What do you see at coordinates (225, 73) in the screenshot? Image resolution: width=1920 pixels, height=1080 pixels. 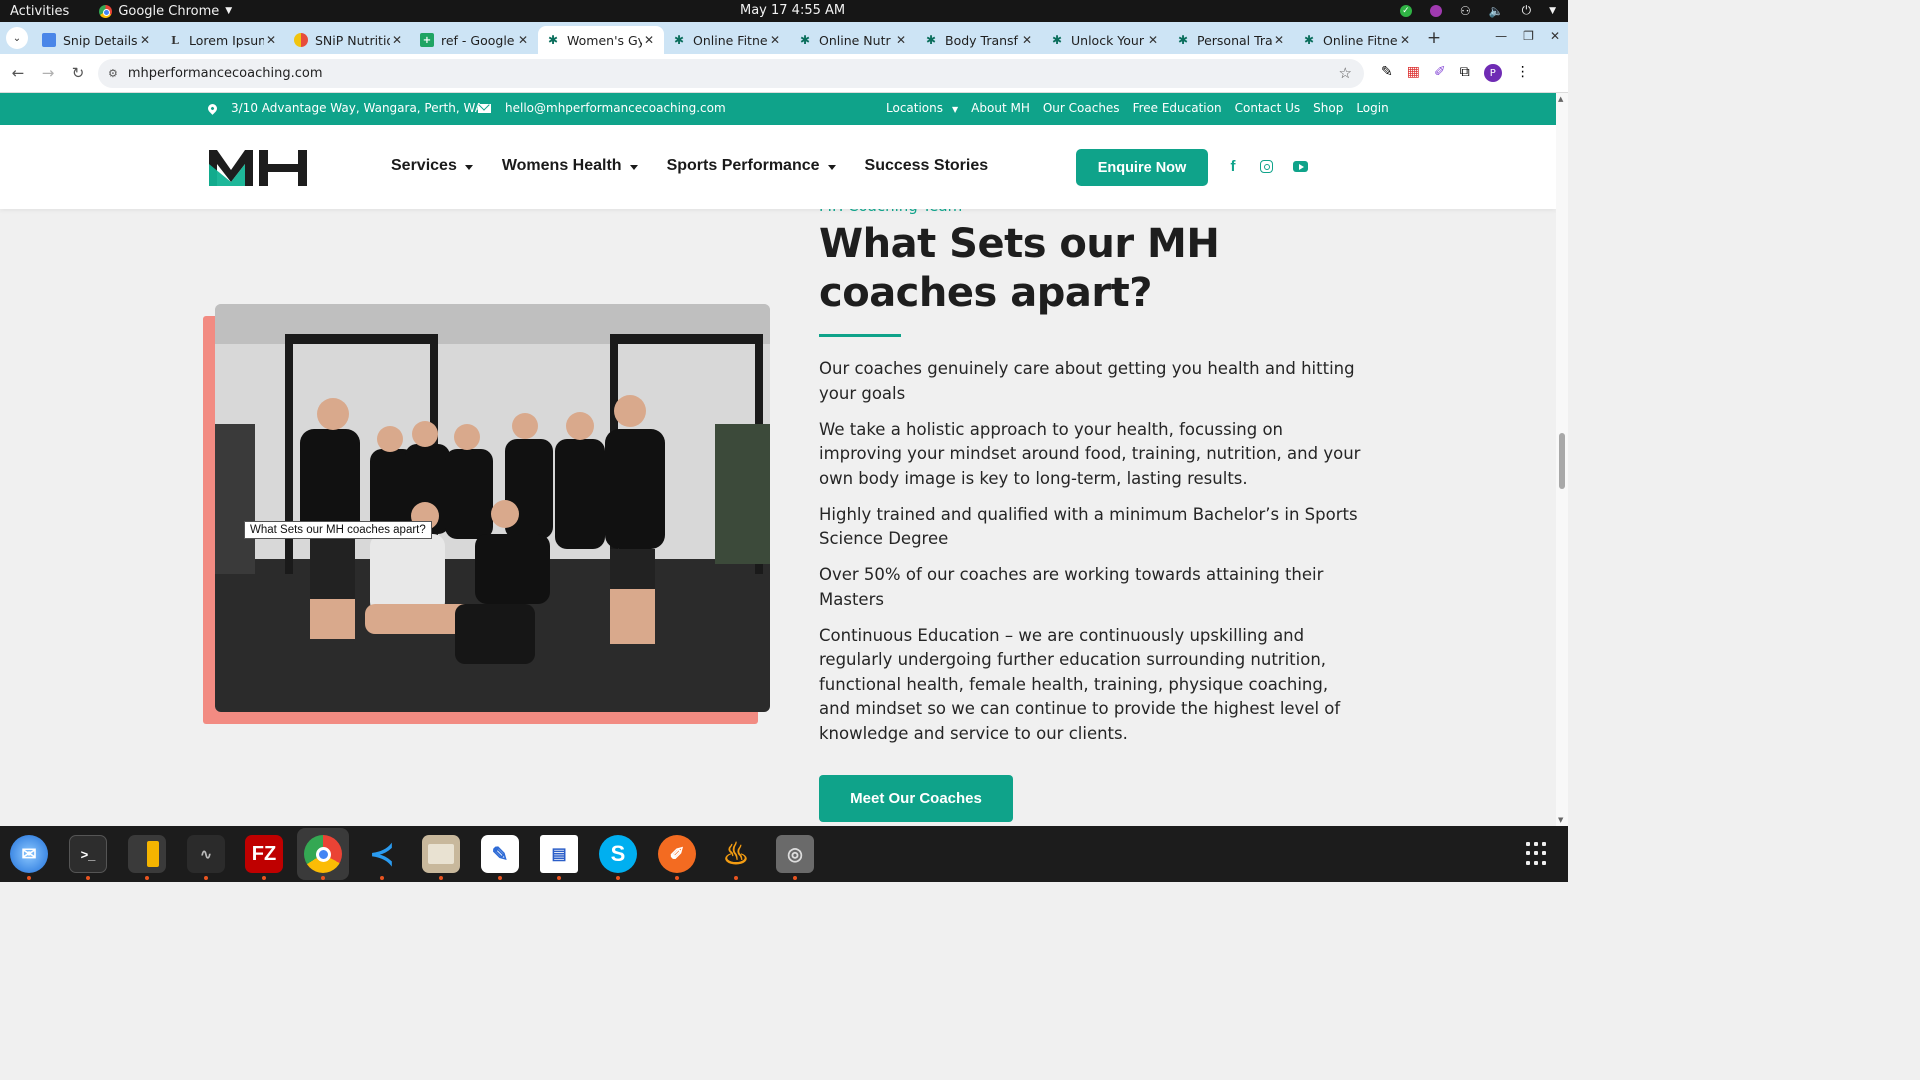 I see `url-text: mhperformancecoaching.com` at bounding box center [225, 73].